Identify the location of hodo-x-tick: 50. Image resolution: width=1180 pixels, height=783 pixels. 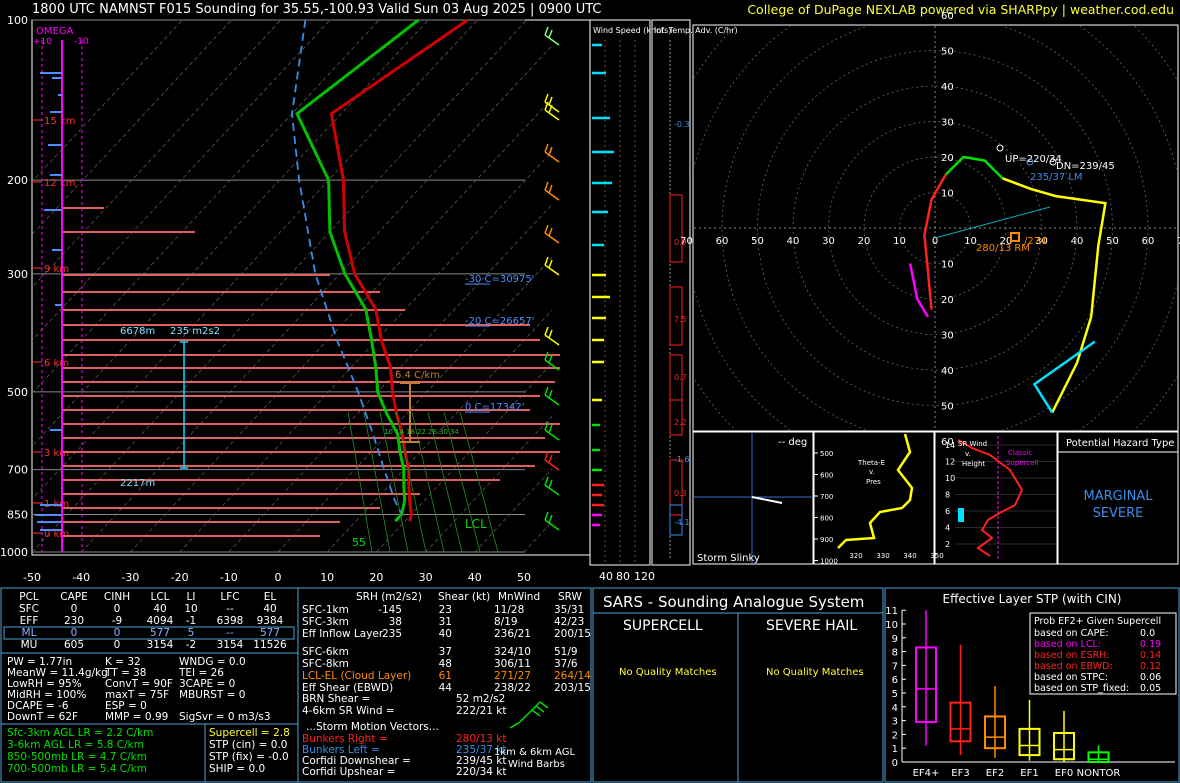
(1112, 241).